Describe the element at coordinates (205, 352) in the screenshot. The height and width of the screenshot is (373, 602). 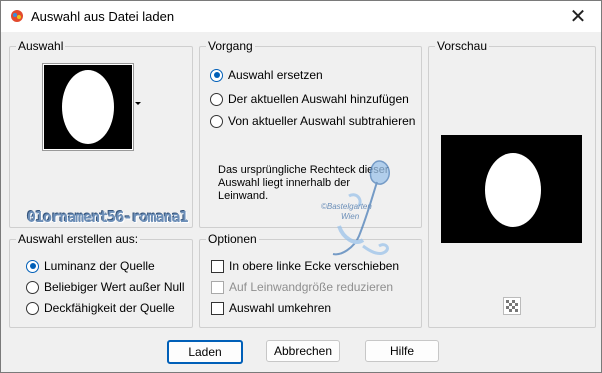
I see `load-button: Laden` at that location.